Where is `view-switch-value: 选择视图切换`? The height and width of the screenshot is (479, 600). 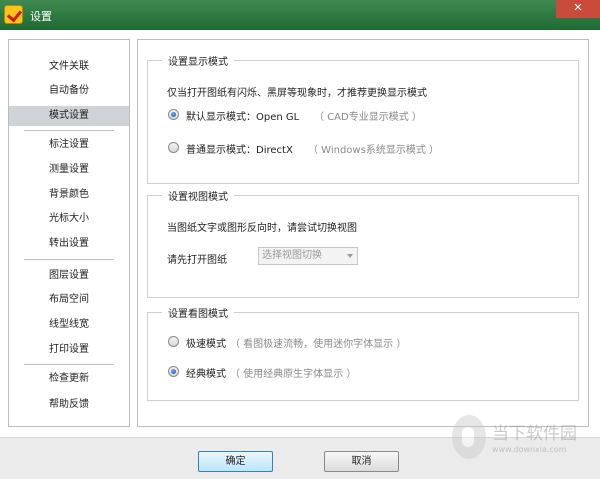 view-switch-value: 选择视图切换 is located at coordinates (292, 255).